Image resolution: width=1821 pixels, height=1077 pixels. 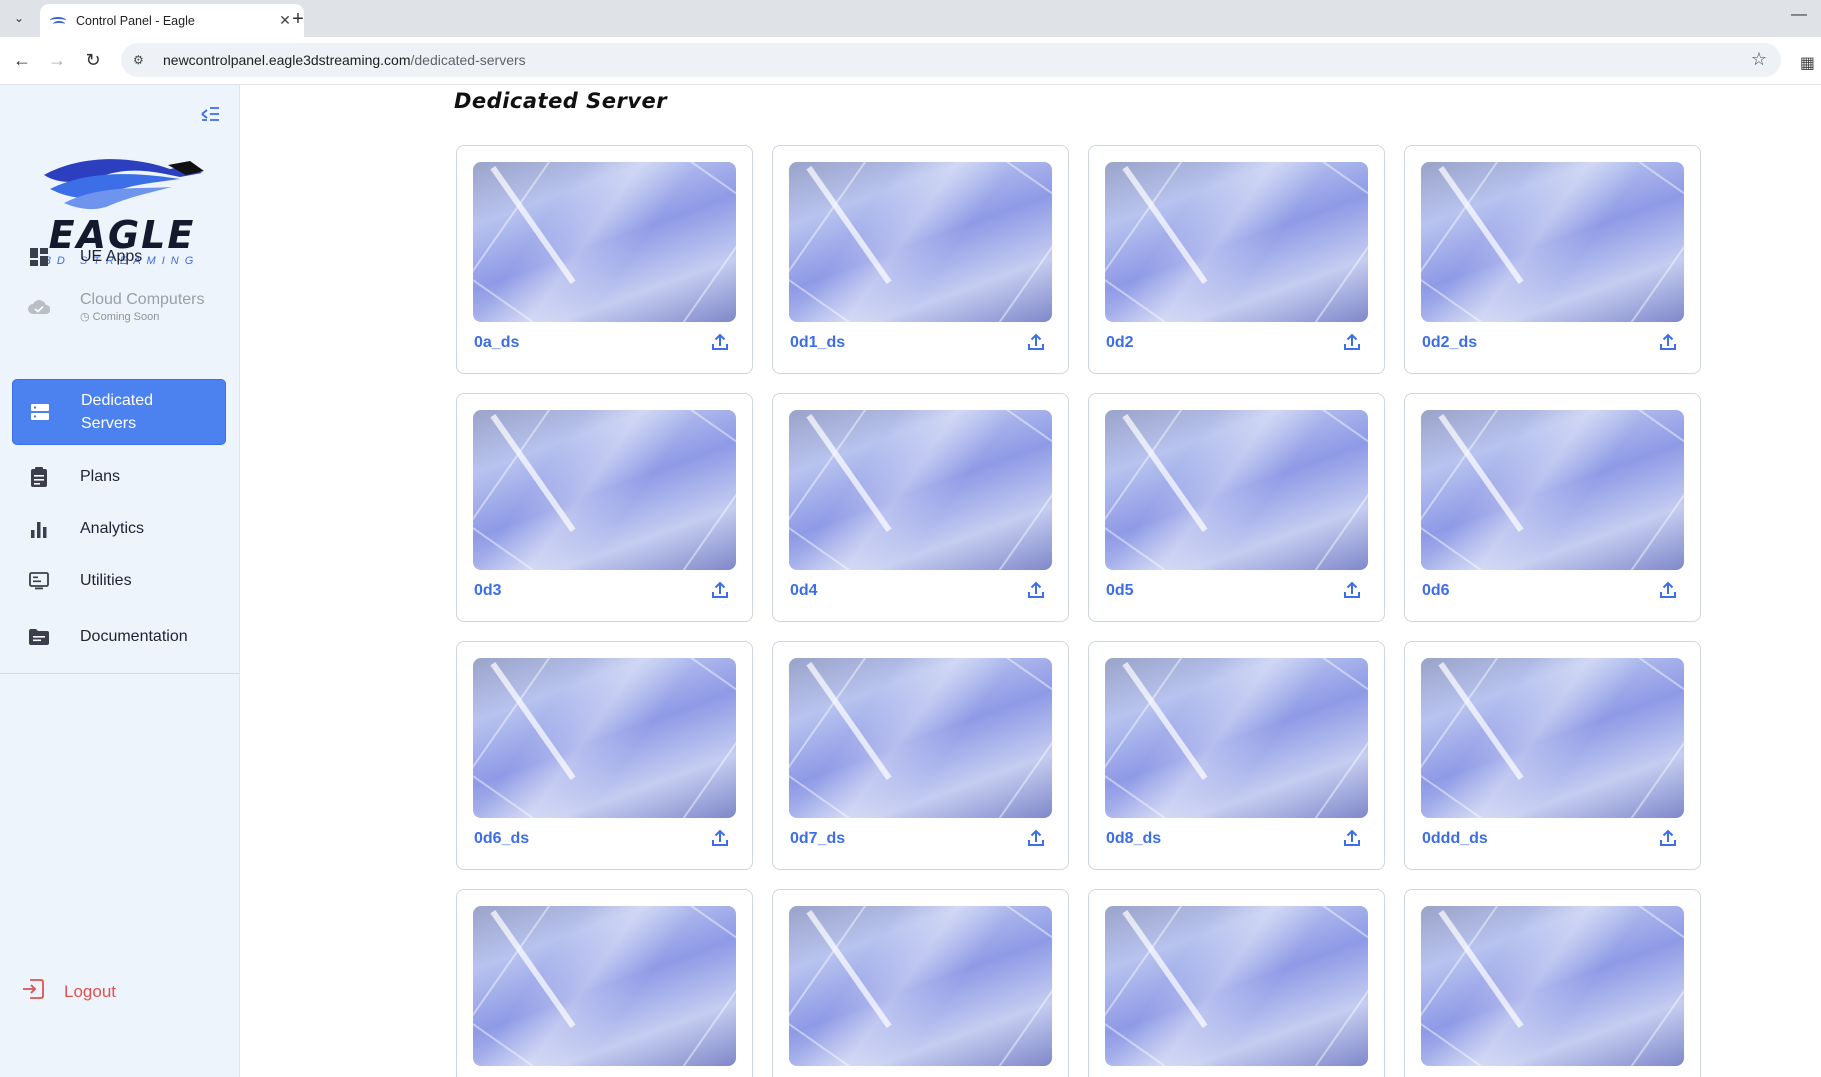 I want to click on clipboard-icon, so click(x=39, y=477).